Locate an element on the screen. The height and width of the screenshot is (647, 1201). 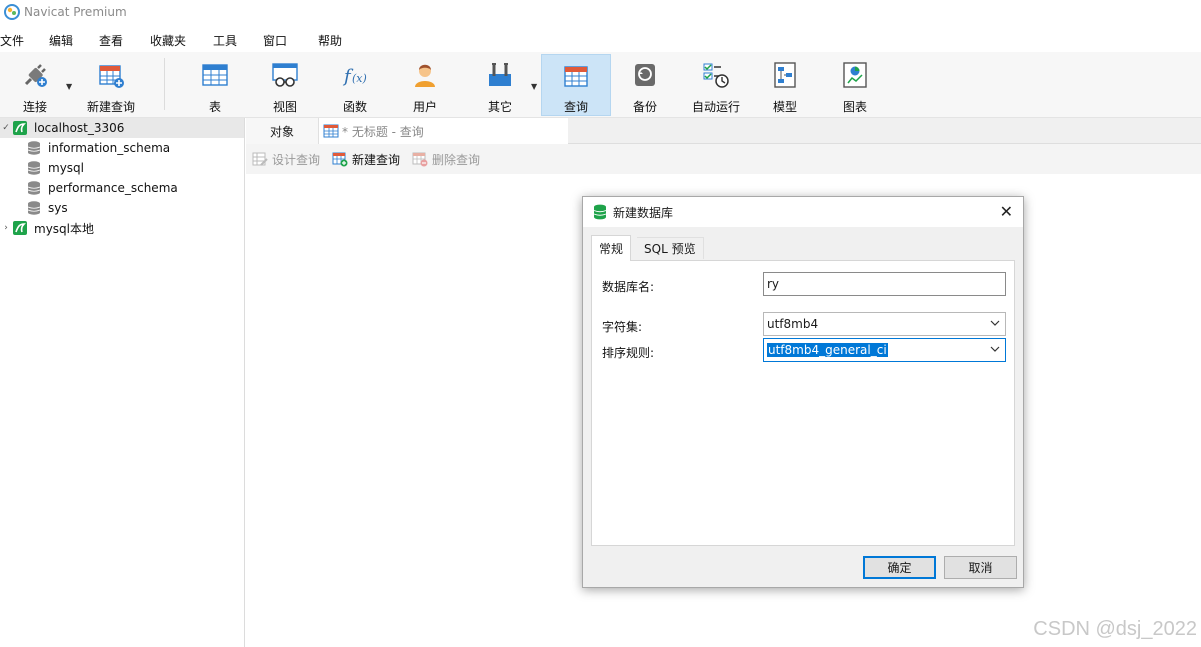
tab-sql-preview: SQL 预览 is located at coordinates (670, 248).